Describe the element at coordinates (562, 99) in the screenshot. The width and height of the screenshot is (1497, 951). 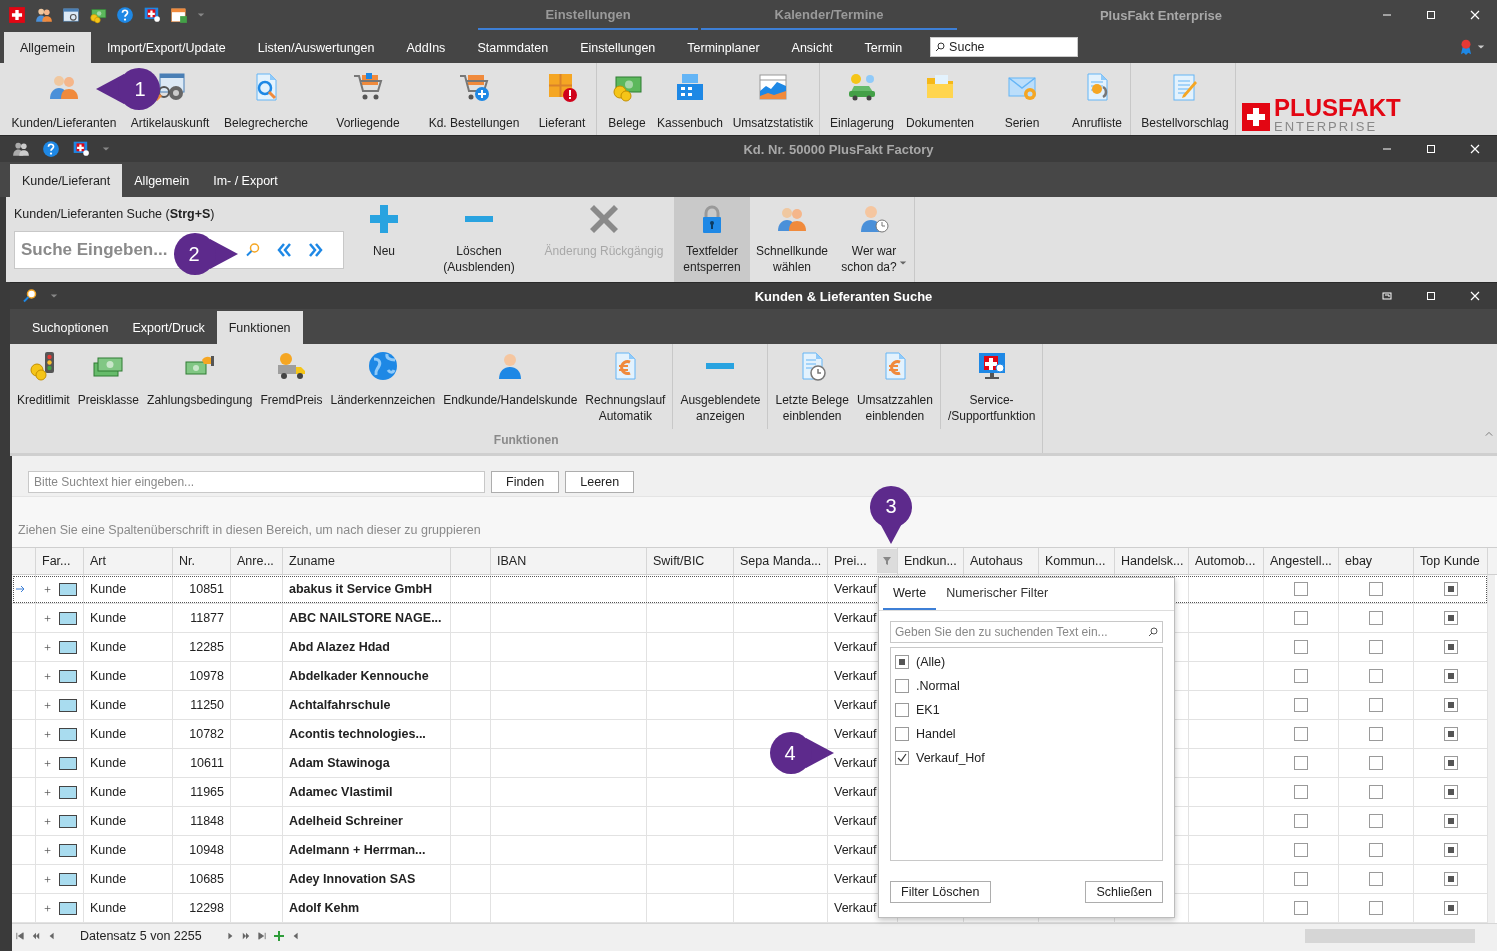
I see `ribbon-button: Lieferant` at that location.